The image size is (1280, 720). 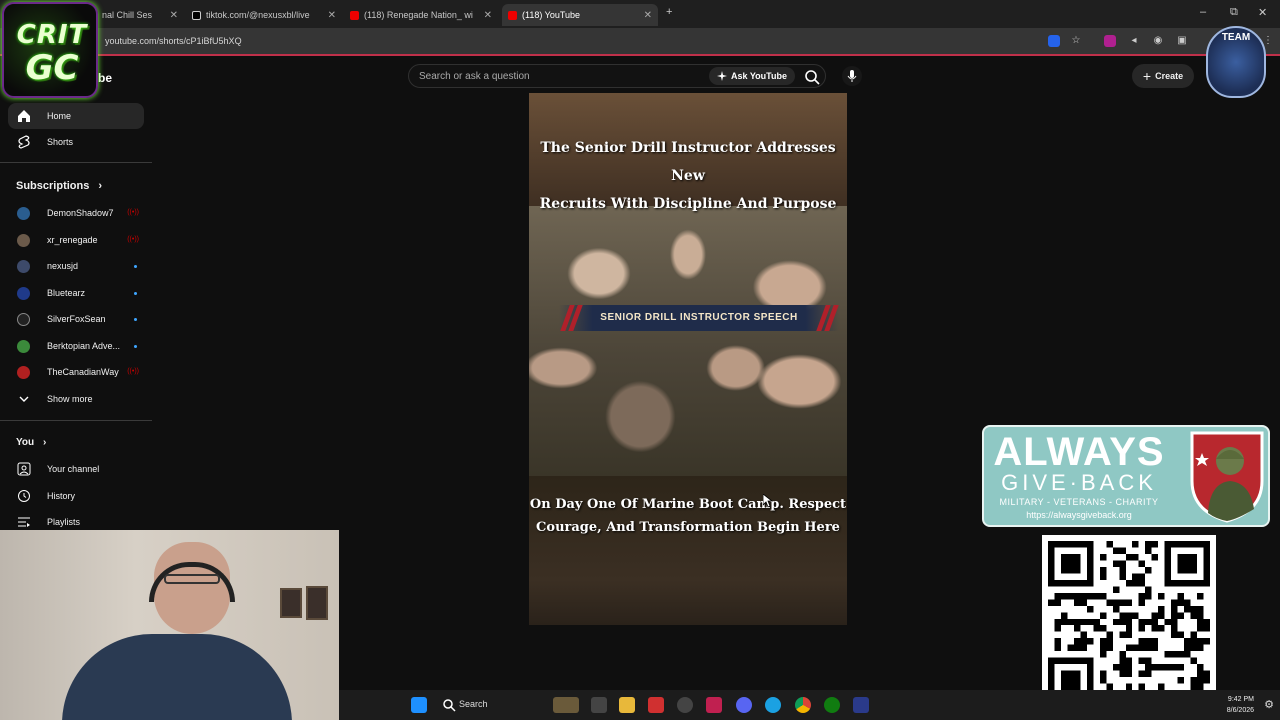 I want to click on subscriptions-heading: Subscriptions ›, so click(x=59, y=186).